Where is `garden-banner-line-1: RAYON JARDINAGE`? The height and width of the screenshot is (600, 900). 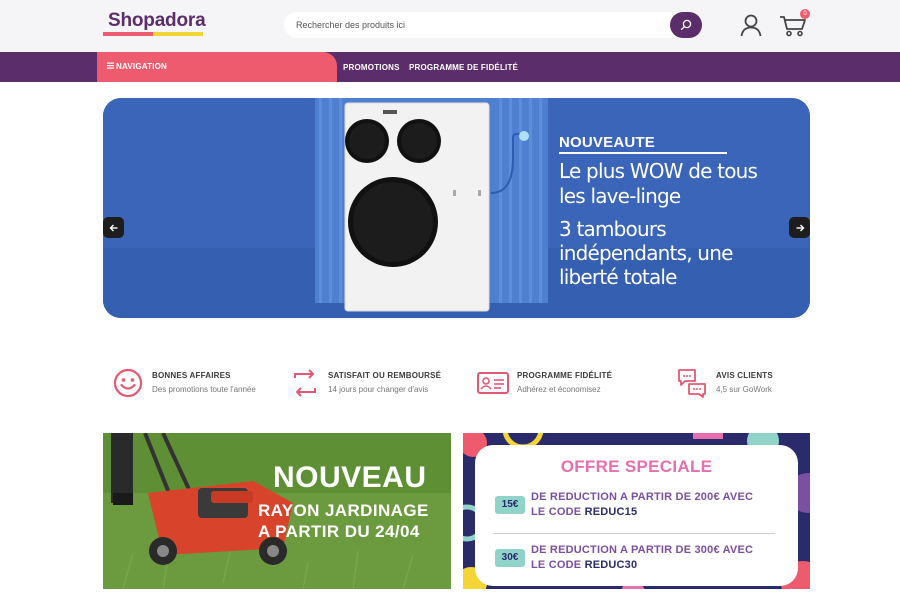 garden-banner-line-1: RAYON JARDINAGE is located at coordinates (343, 510).